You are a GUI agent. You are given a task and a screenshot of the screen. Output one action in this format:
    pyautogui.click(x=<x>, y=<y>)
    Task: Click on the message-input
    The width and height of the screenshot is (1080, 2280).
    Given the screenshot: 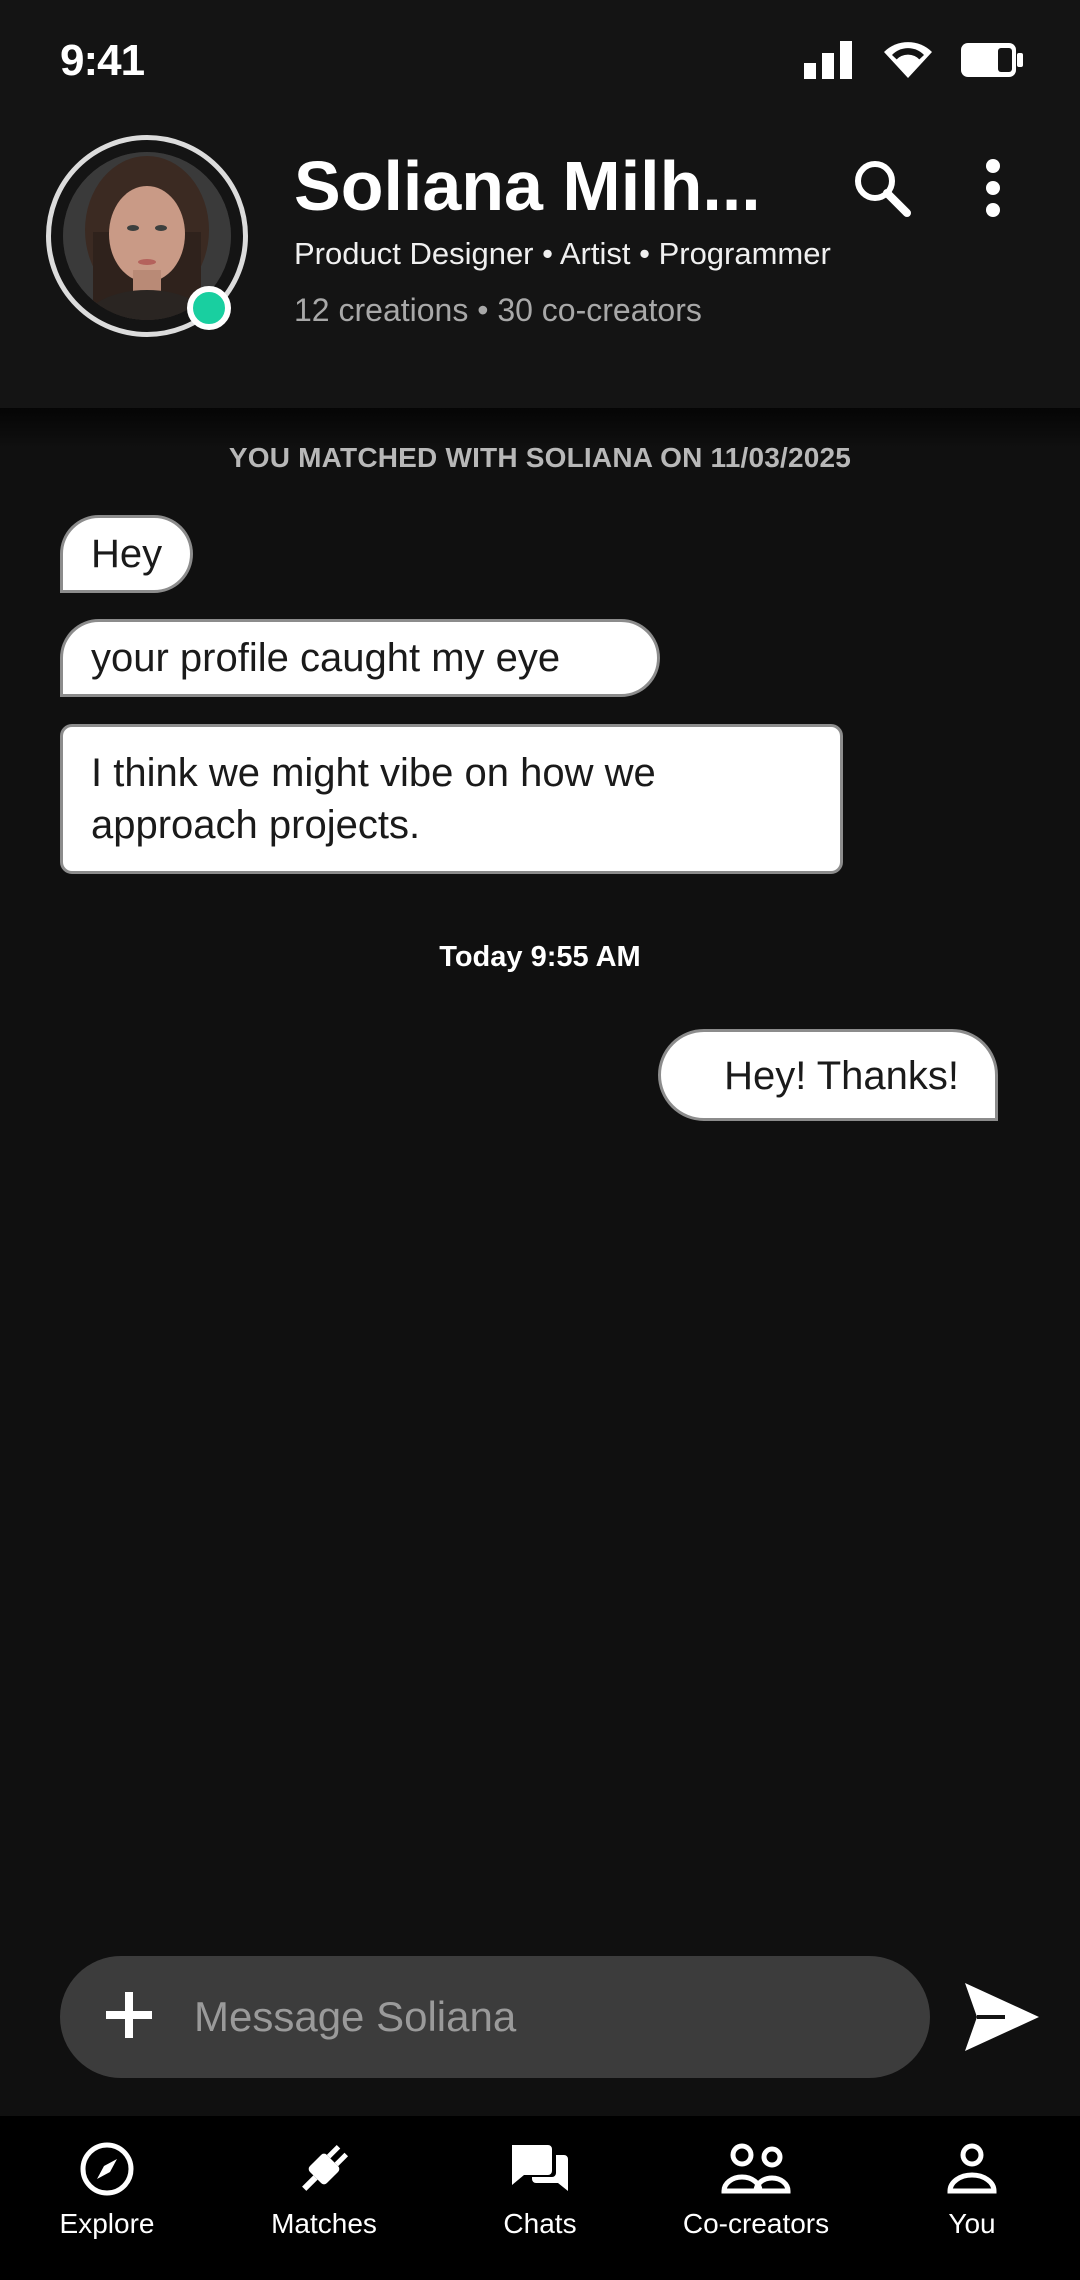 What is the action you would take?
    pyautogui.click(x=544, y=2017)
    